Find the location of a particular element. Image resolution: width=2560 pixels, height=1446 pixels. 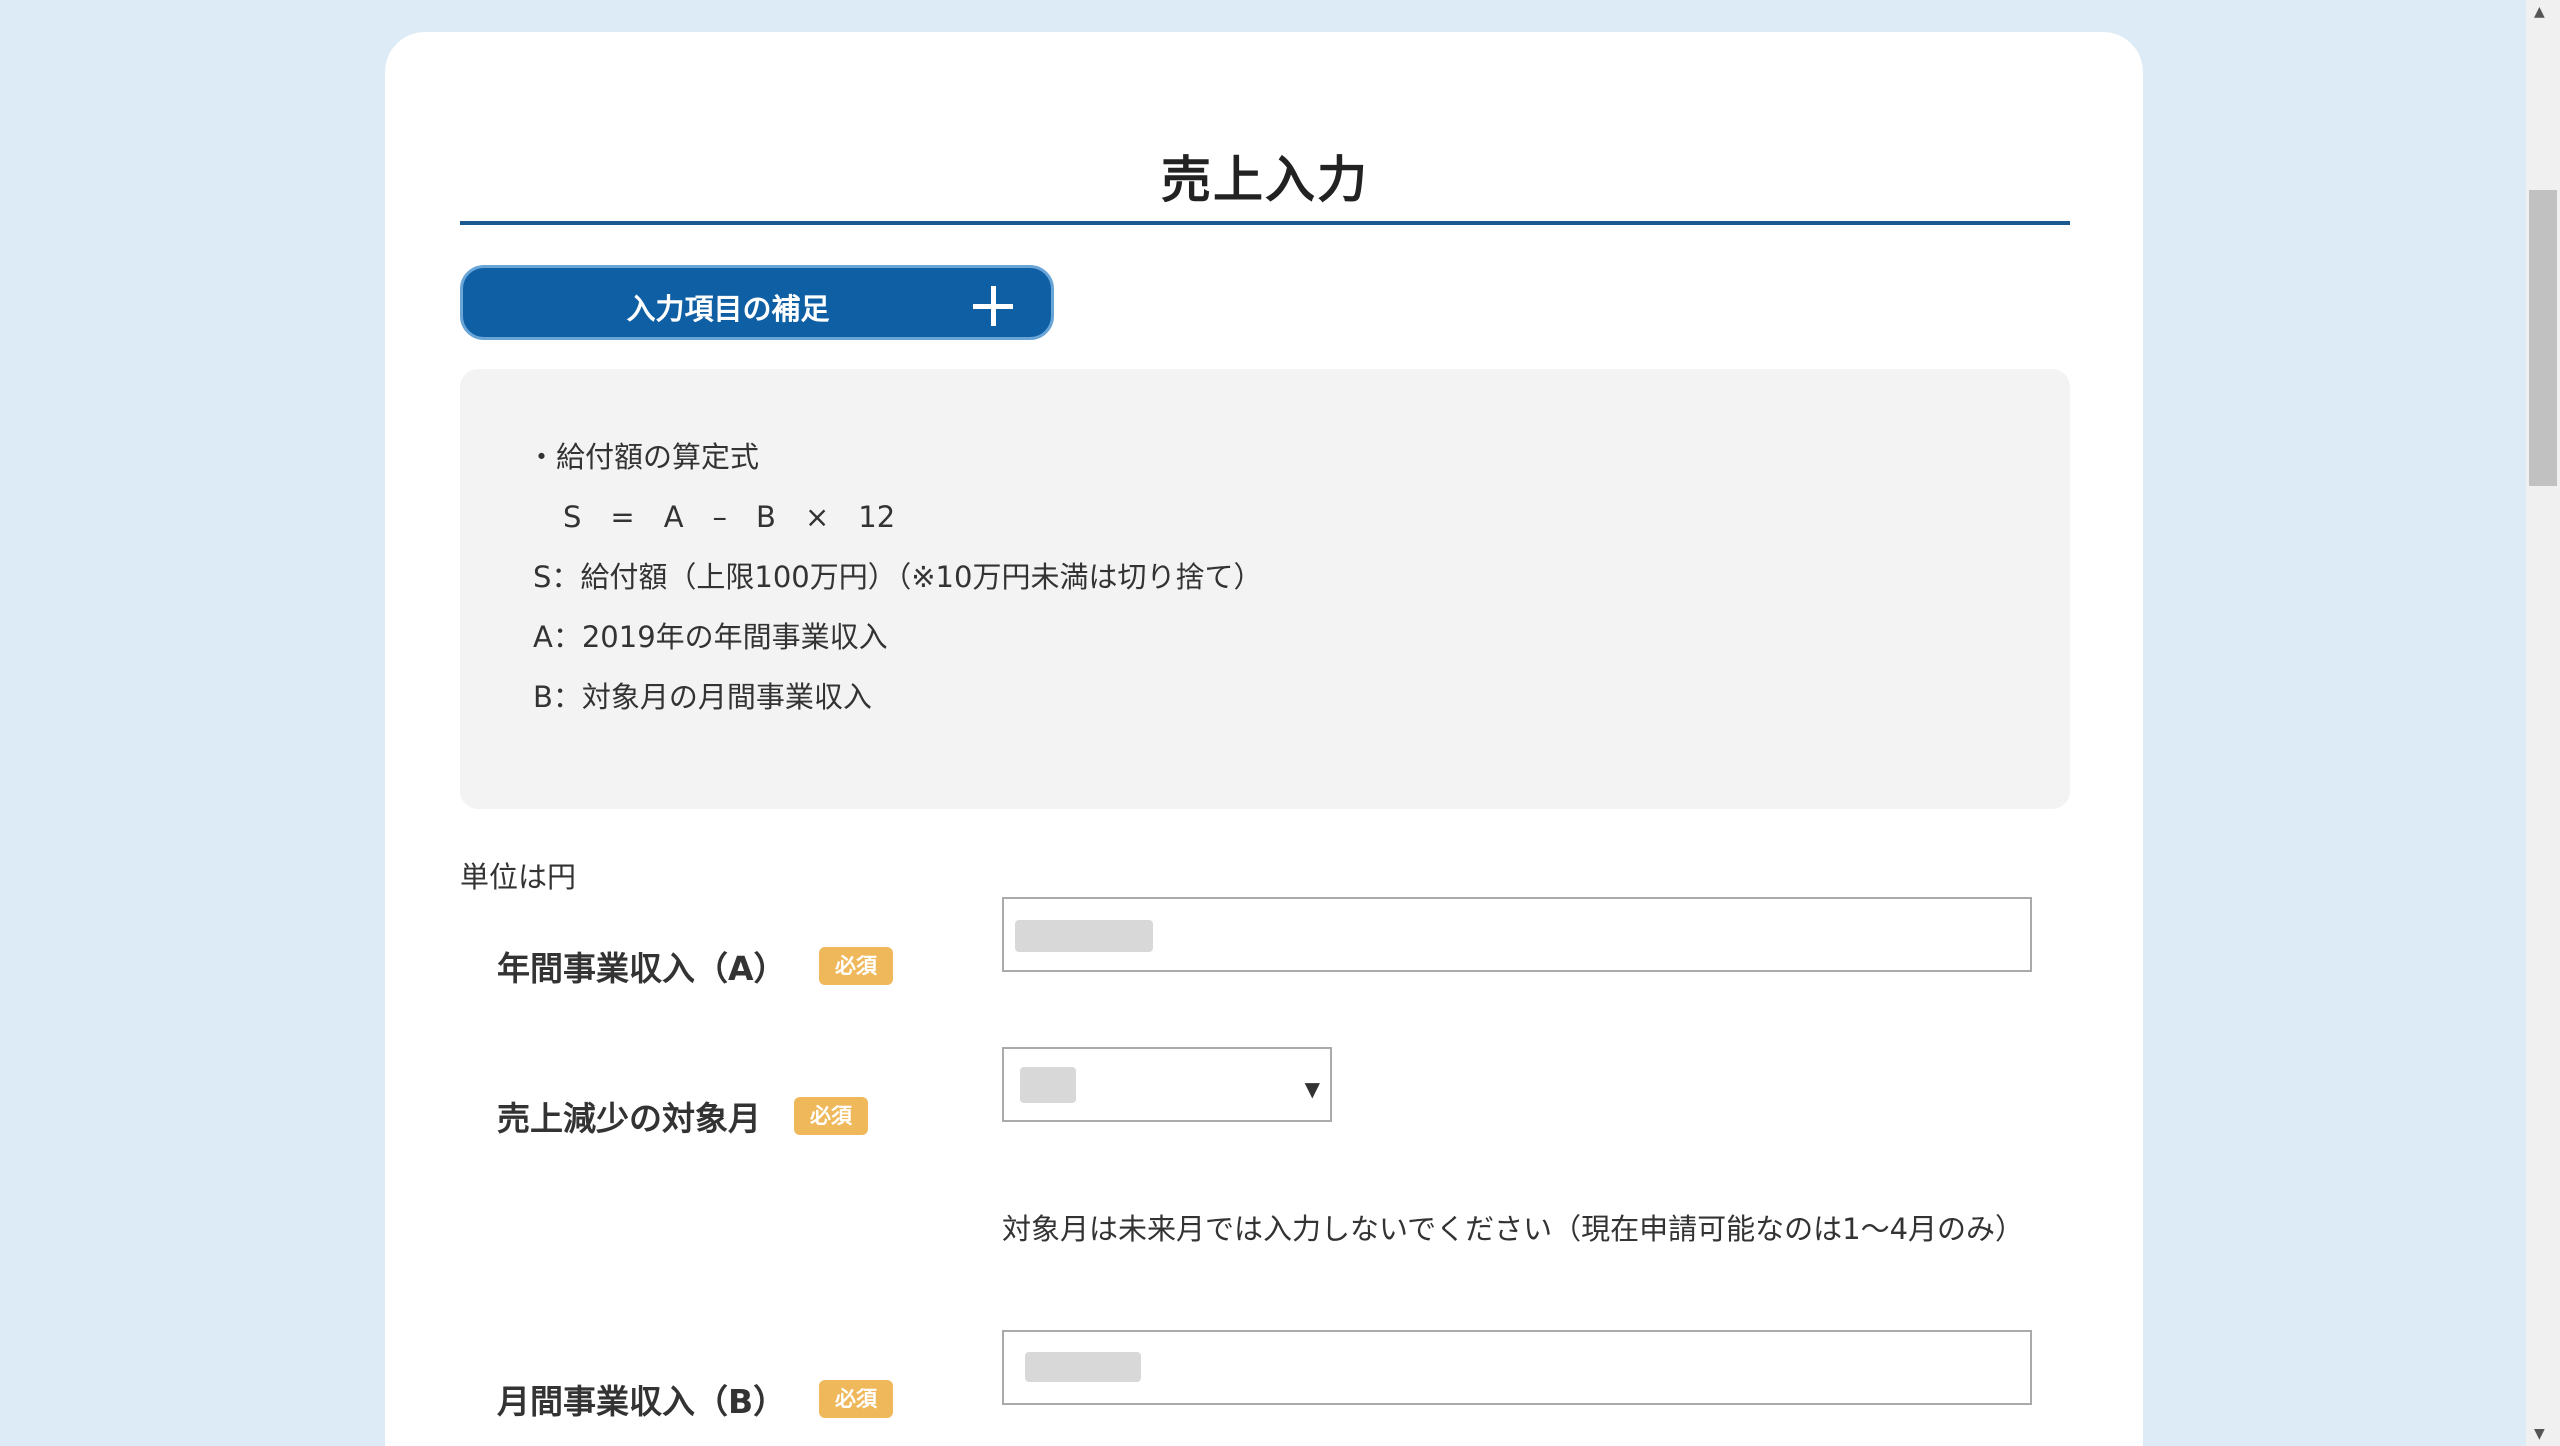

monthly-revenue-label: 月間事業収入（B） is located at coordinates (642, 1401).